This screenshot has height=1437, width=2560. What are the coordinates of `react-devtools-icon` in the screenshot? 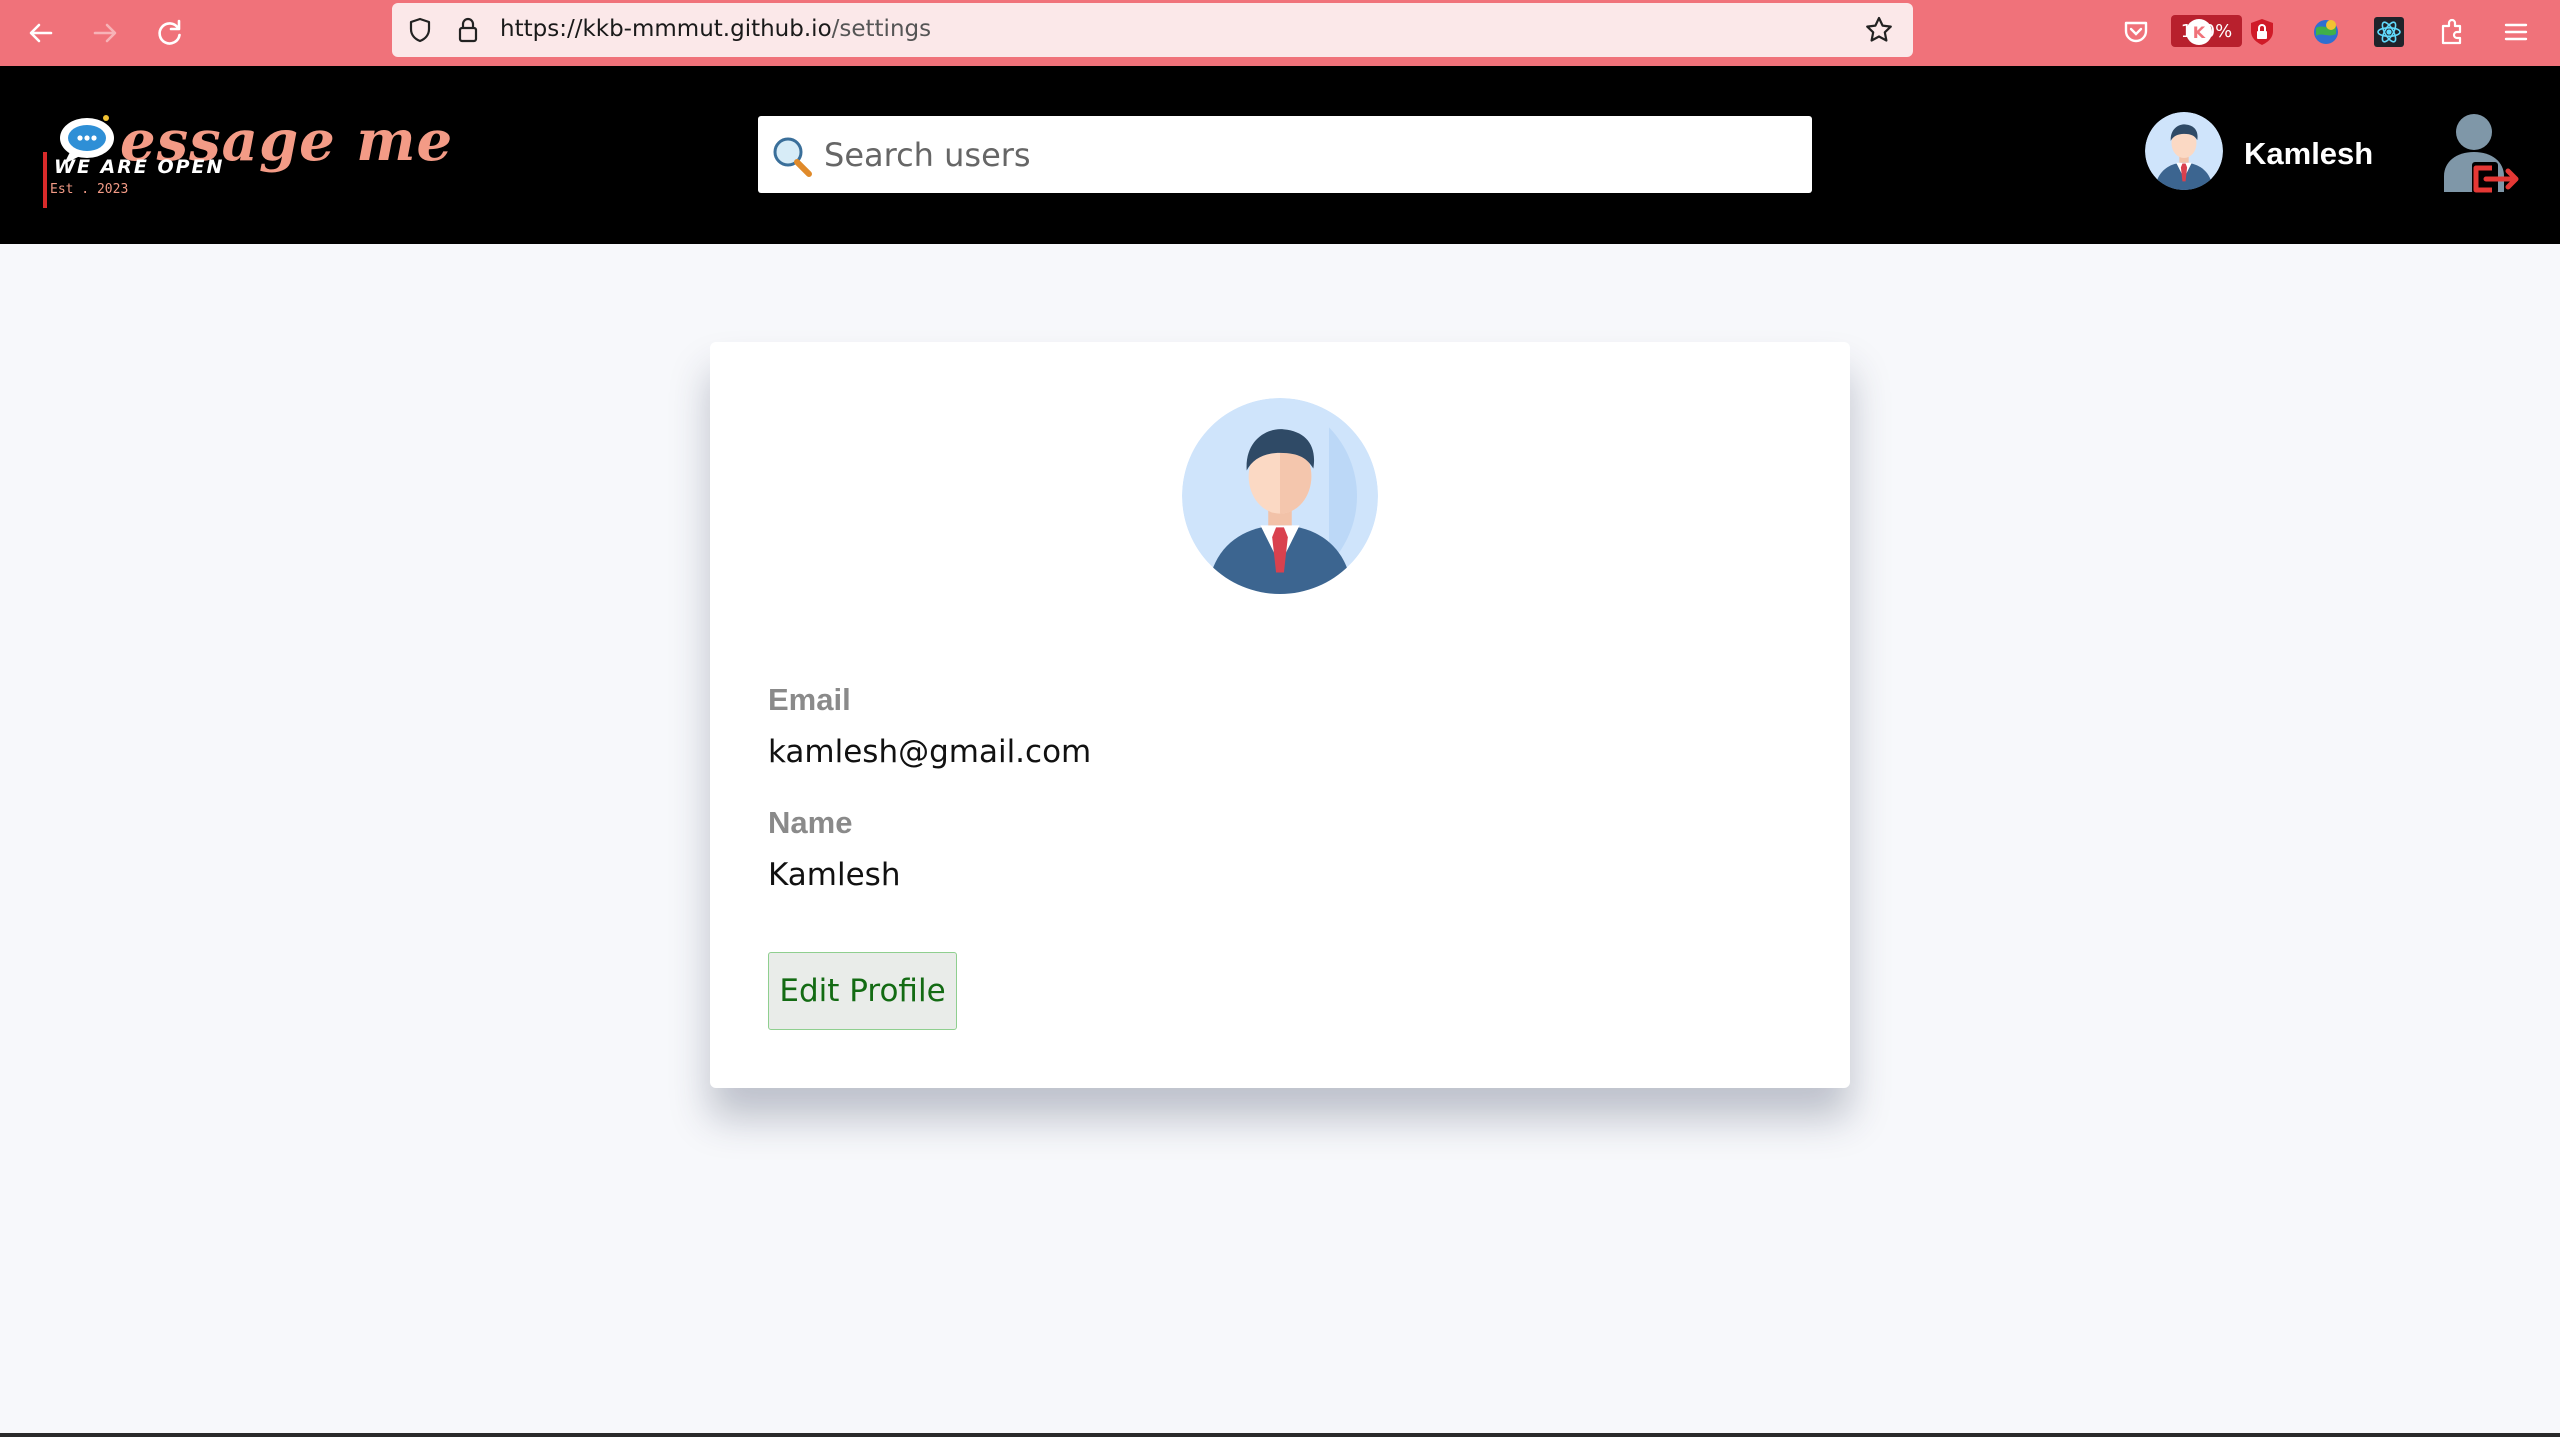 It's located at (2389, 32).